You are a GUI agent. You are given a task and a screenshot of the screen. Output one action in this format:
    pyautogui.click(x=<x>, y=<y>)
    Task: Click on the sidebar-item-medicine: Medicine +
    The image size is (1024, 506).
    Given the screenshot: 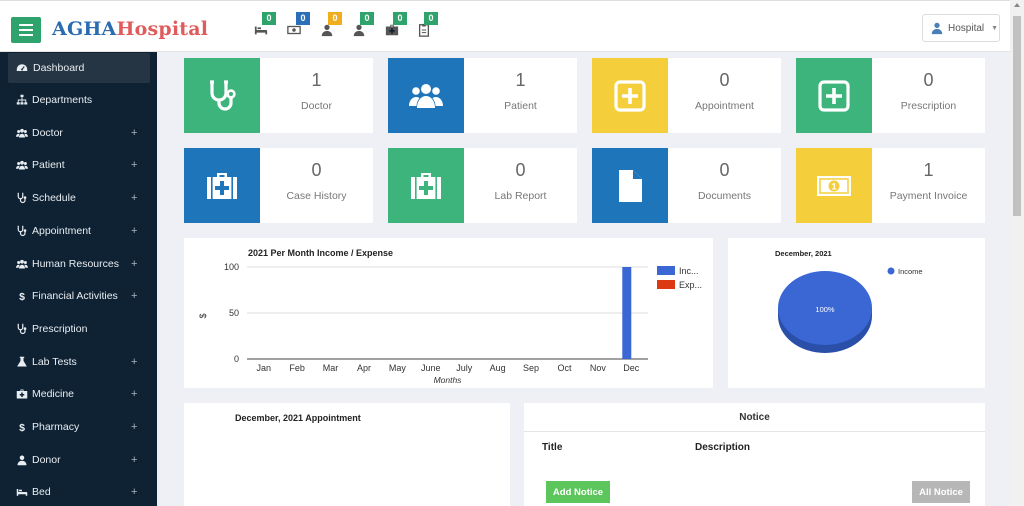 What is the action you would take?
    pyautogui.click(x=78, y=394)
    